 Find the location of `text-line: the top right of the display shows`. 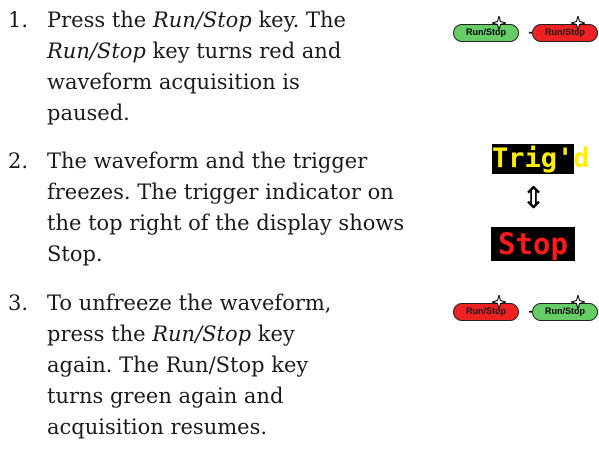

text-line: the top right of the display shows is located at coordinates (226, 223).